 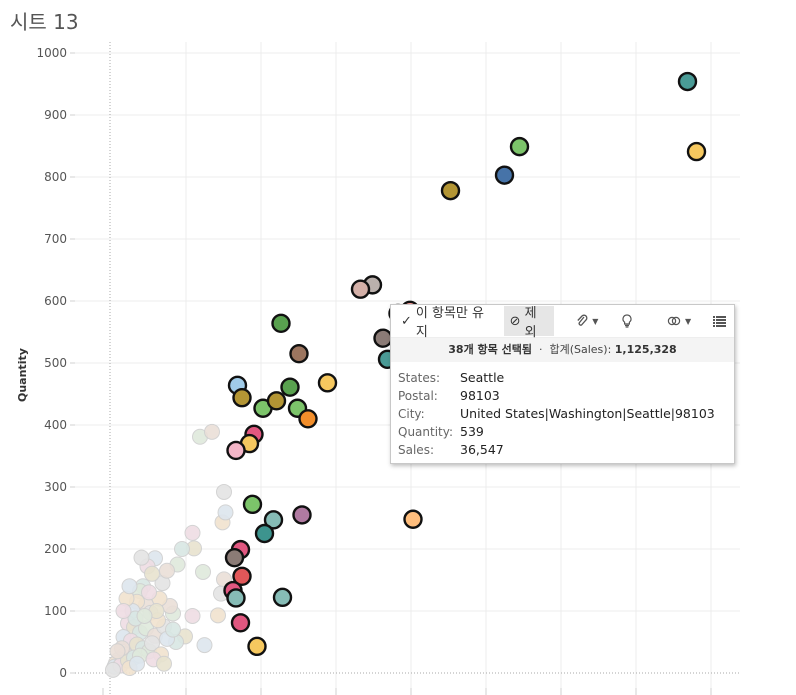 What do you see at coordinates (566, 450) in the screenshot?
I see `tooltip-row-sales: Sales: 36,547` at bounding box center [566, 450].